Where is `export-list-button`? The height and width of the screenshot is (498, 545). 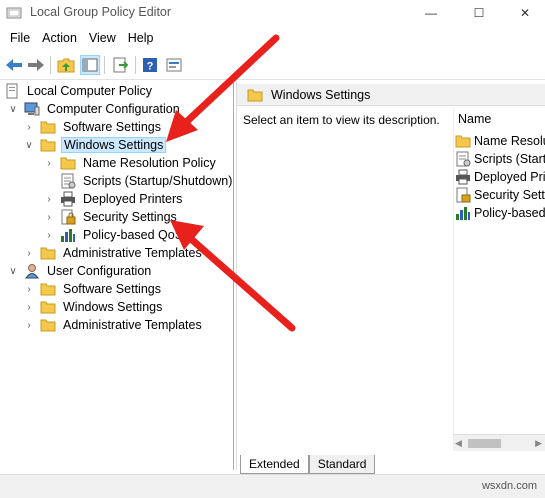 export-list-button is located at coordinates (120, 65).